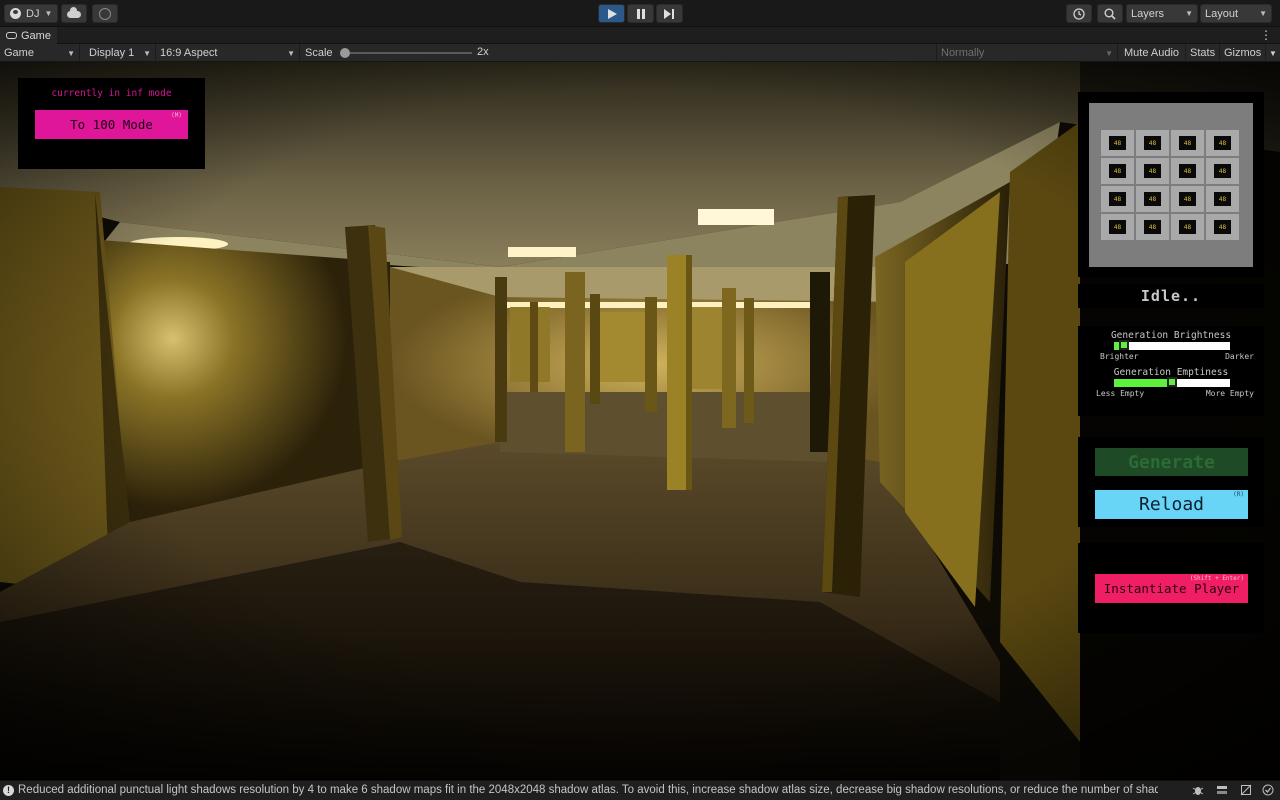 The image size is (1280, 800). What do you see at coordinates (1153, 53) in the screenshot?
I see `mute-audio-toggle: Mute Audio` at bounding box center [1153, 53].